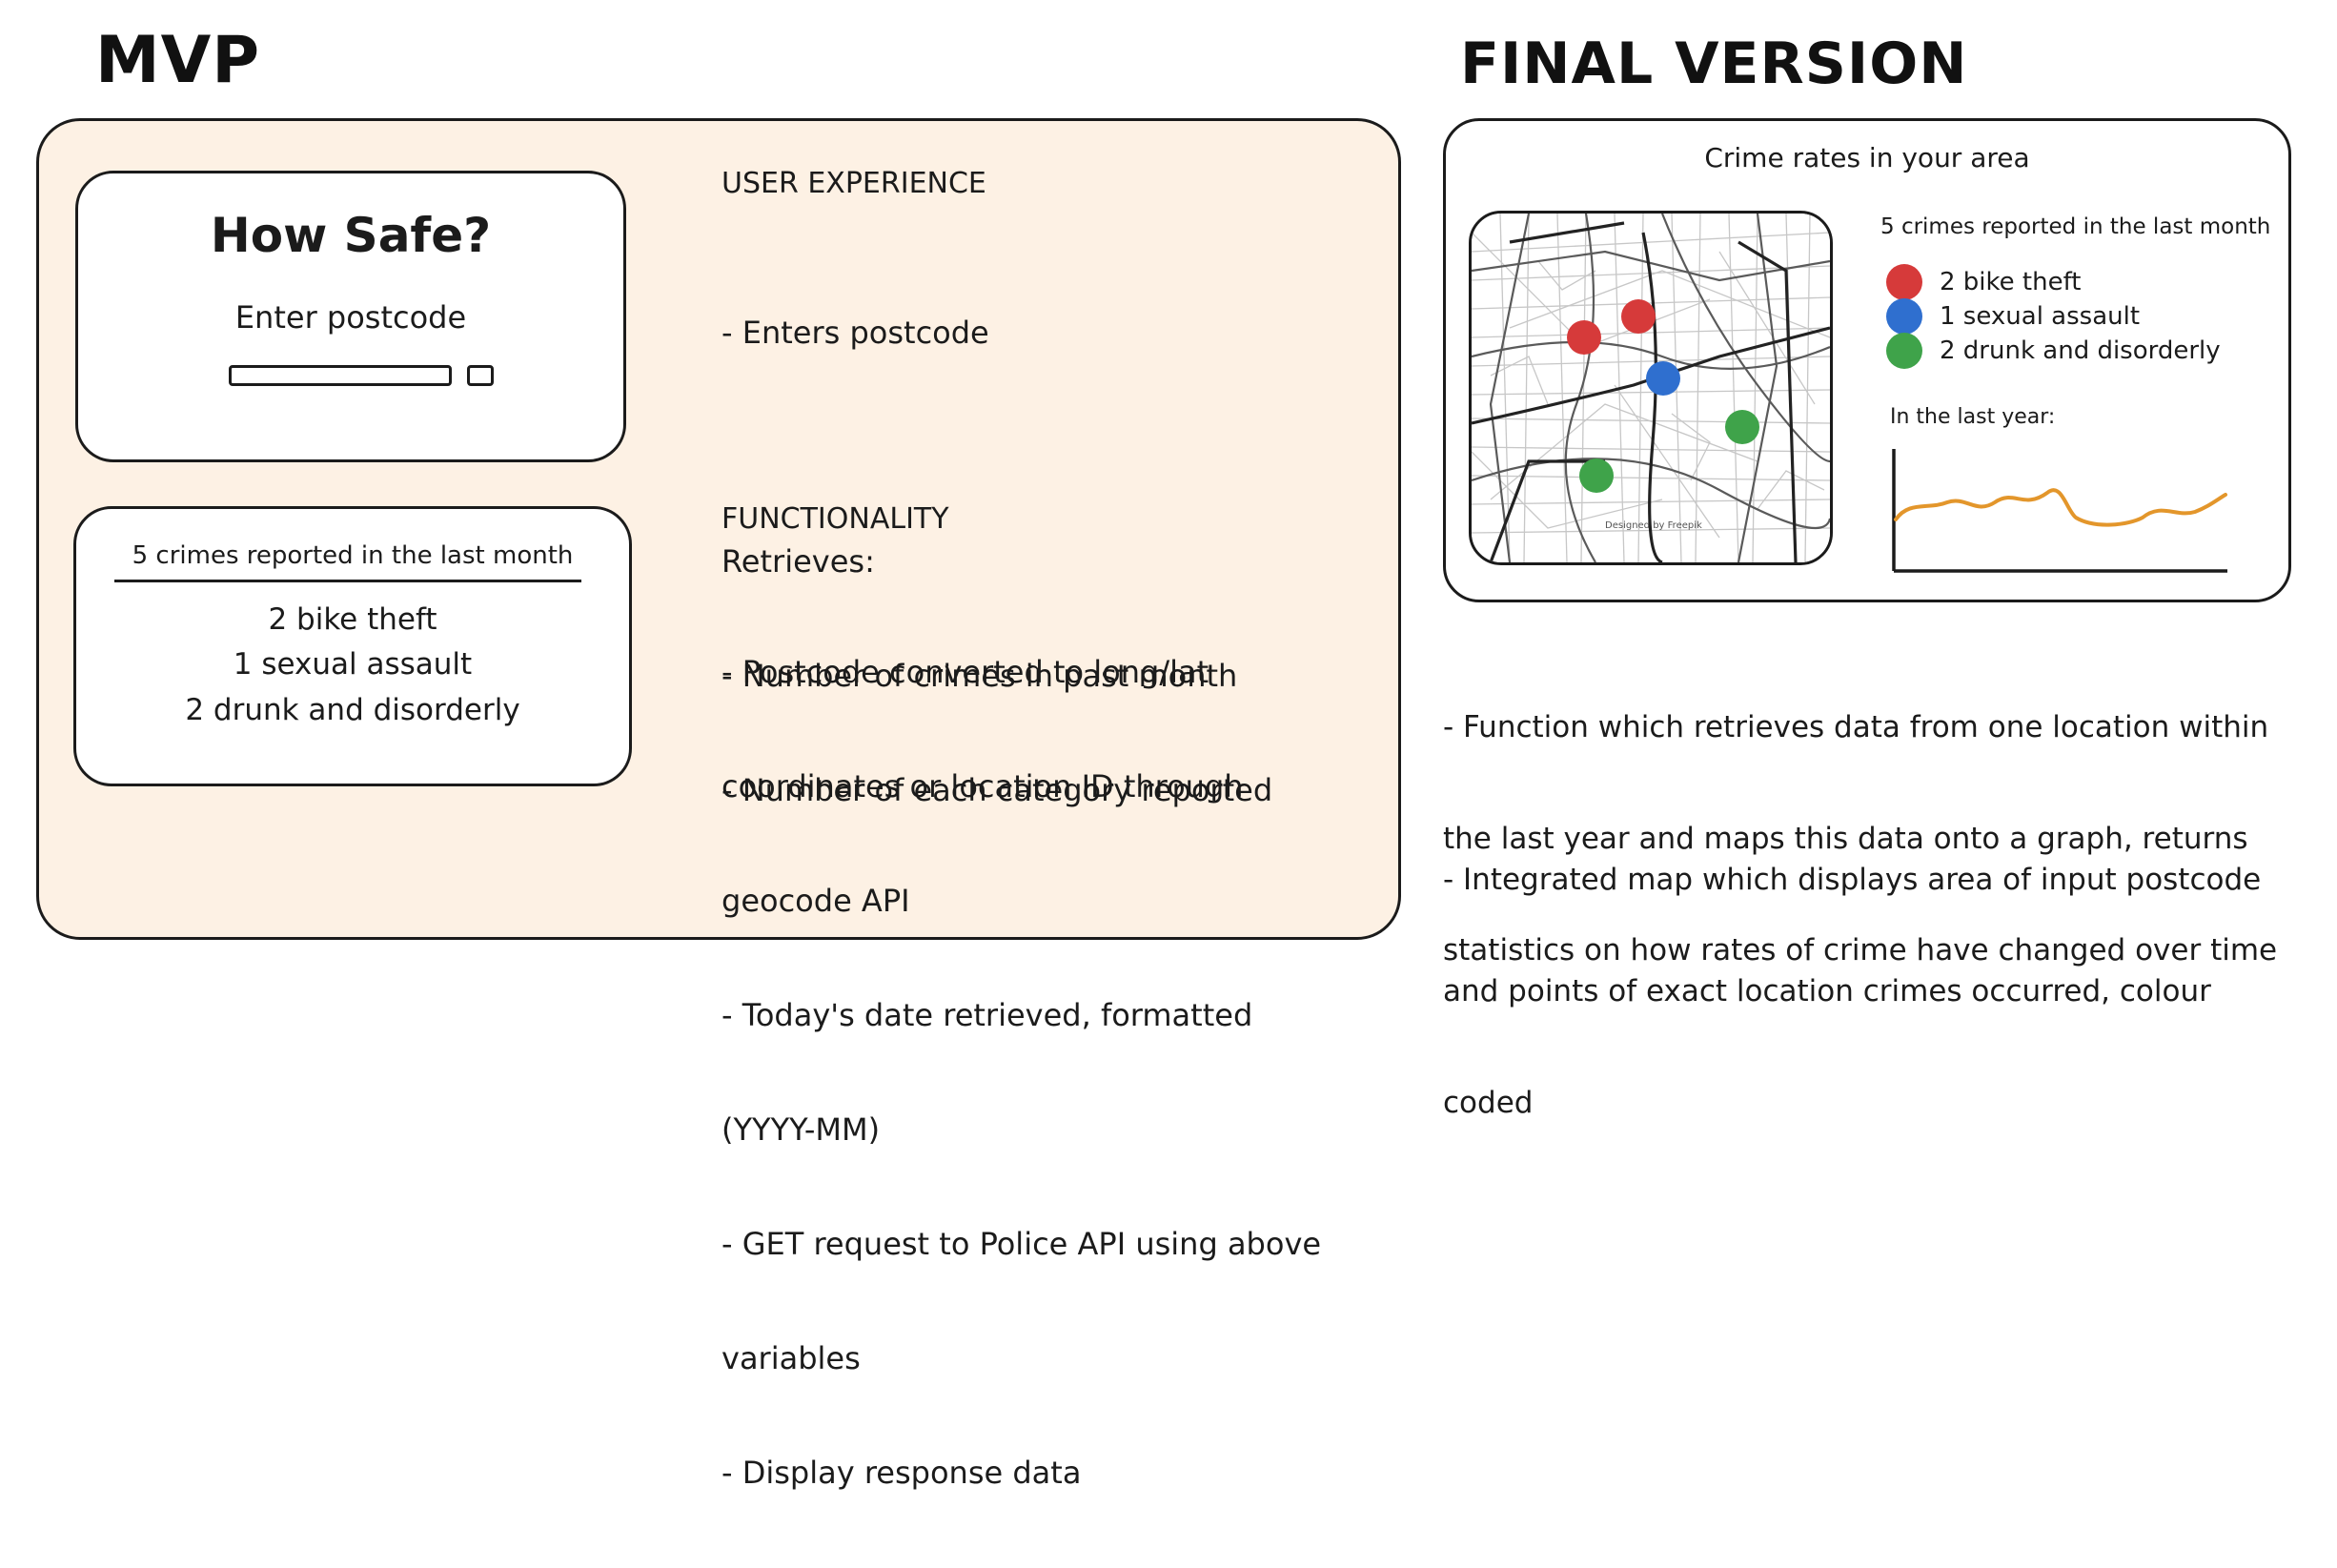  What do you see at coordinates (835, 519) in the screenshot?
I see `functionality-title: FUNCTIONALITY` at bounding box center [835, 519].